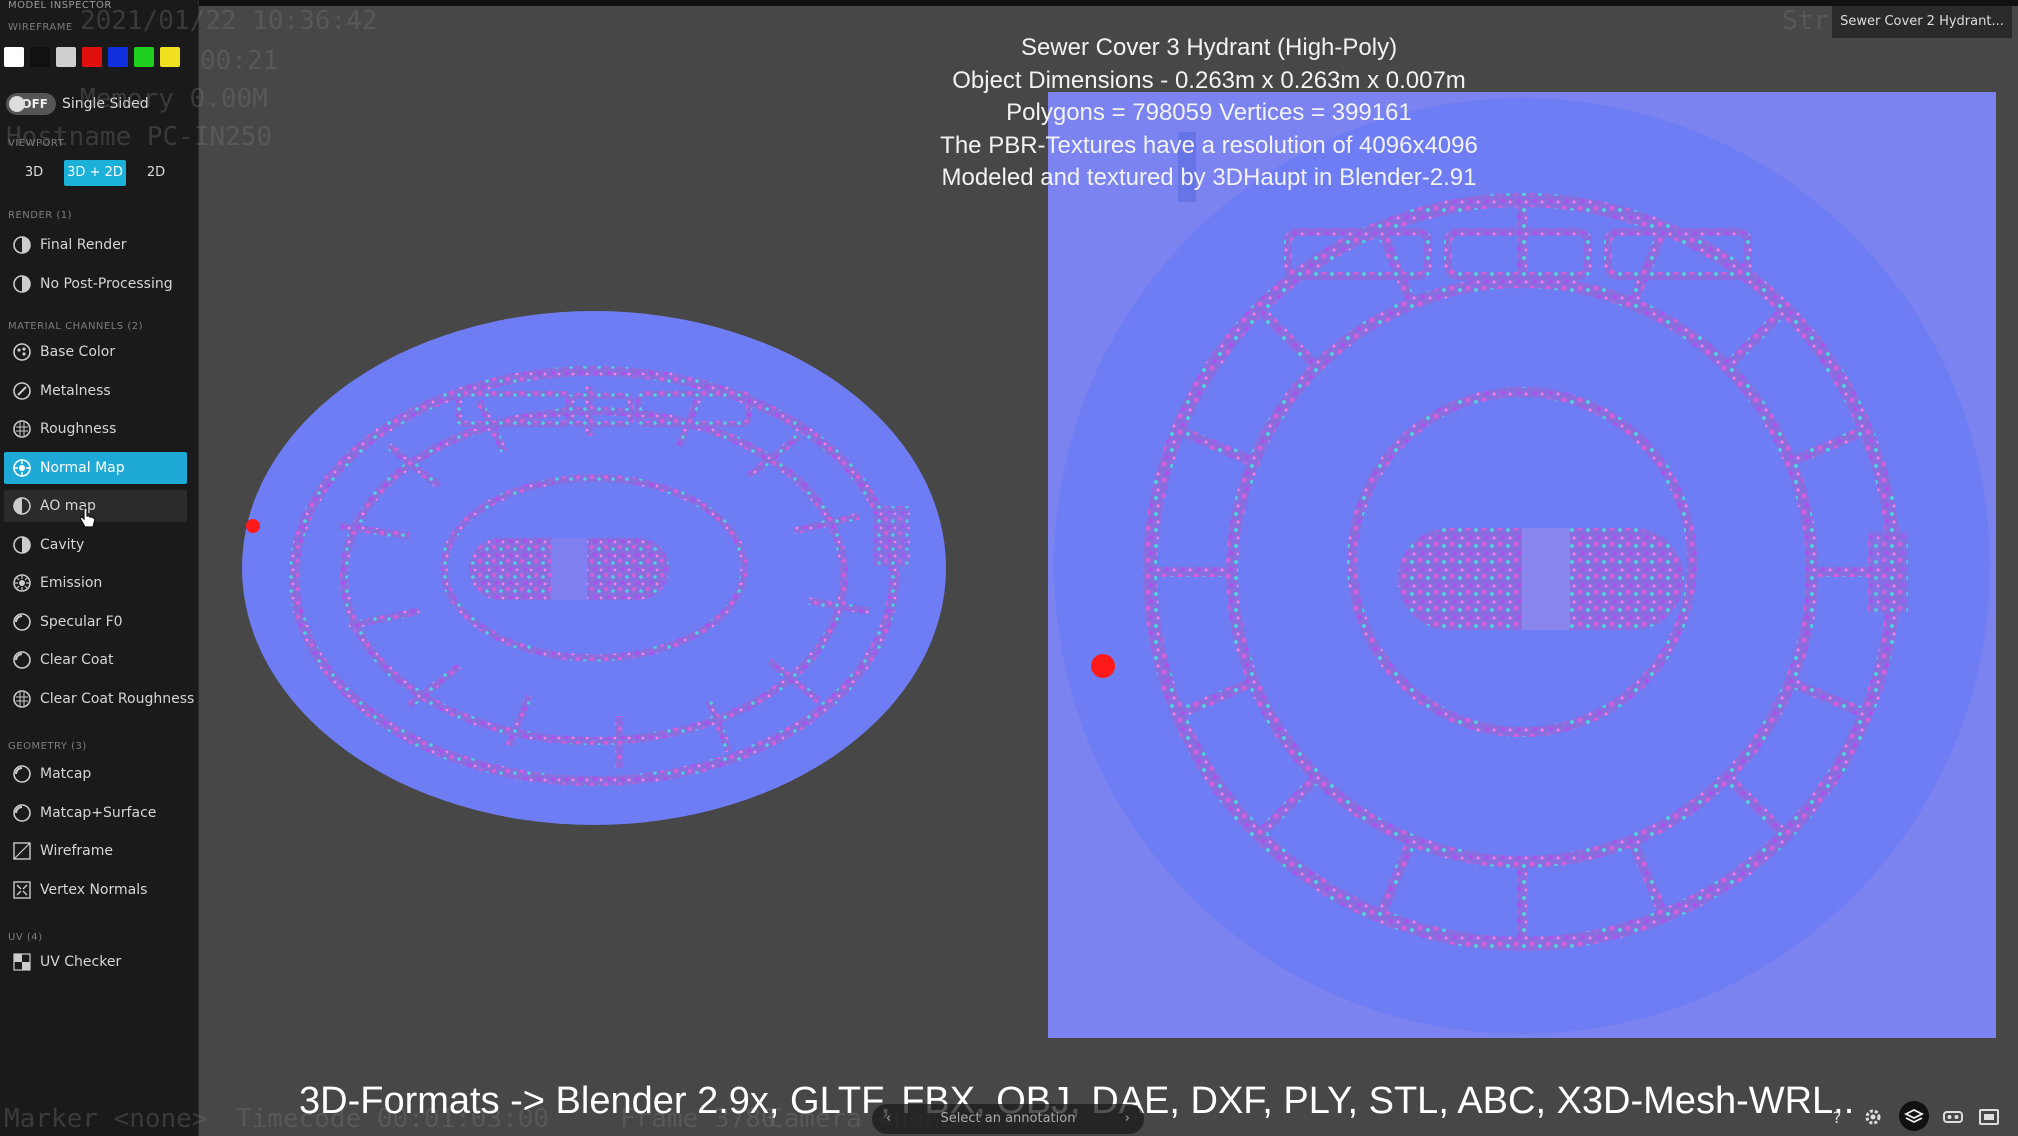 Image resolution: width=2018 pixels, height=1136 pixels. I want to click on geometry-header: GEOMETRY (3), so click(47, 746).